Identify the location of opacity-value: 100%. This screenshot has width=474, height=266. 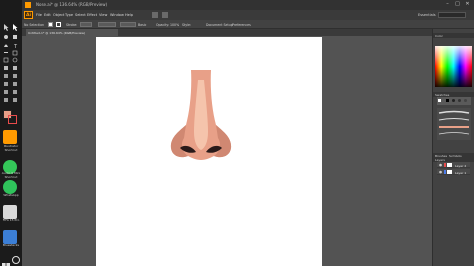
(174, 25).